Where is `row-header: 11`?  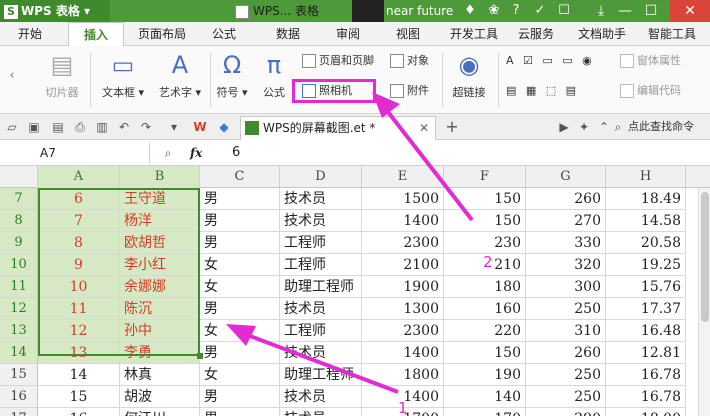
row-header: 11 is located at coordinates (19, 287).